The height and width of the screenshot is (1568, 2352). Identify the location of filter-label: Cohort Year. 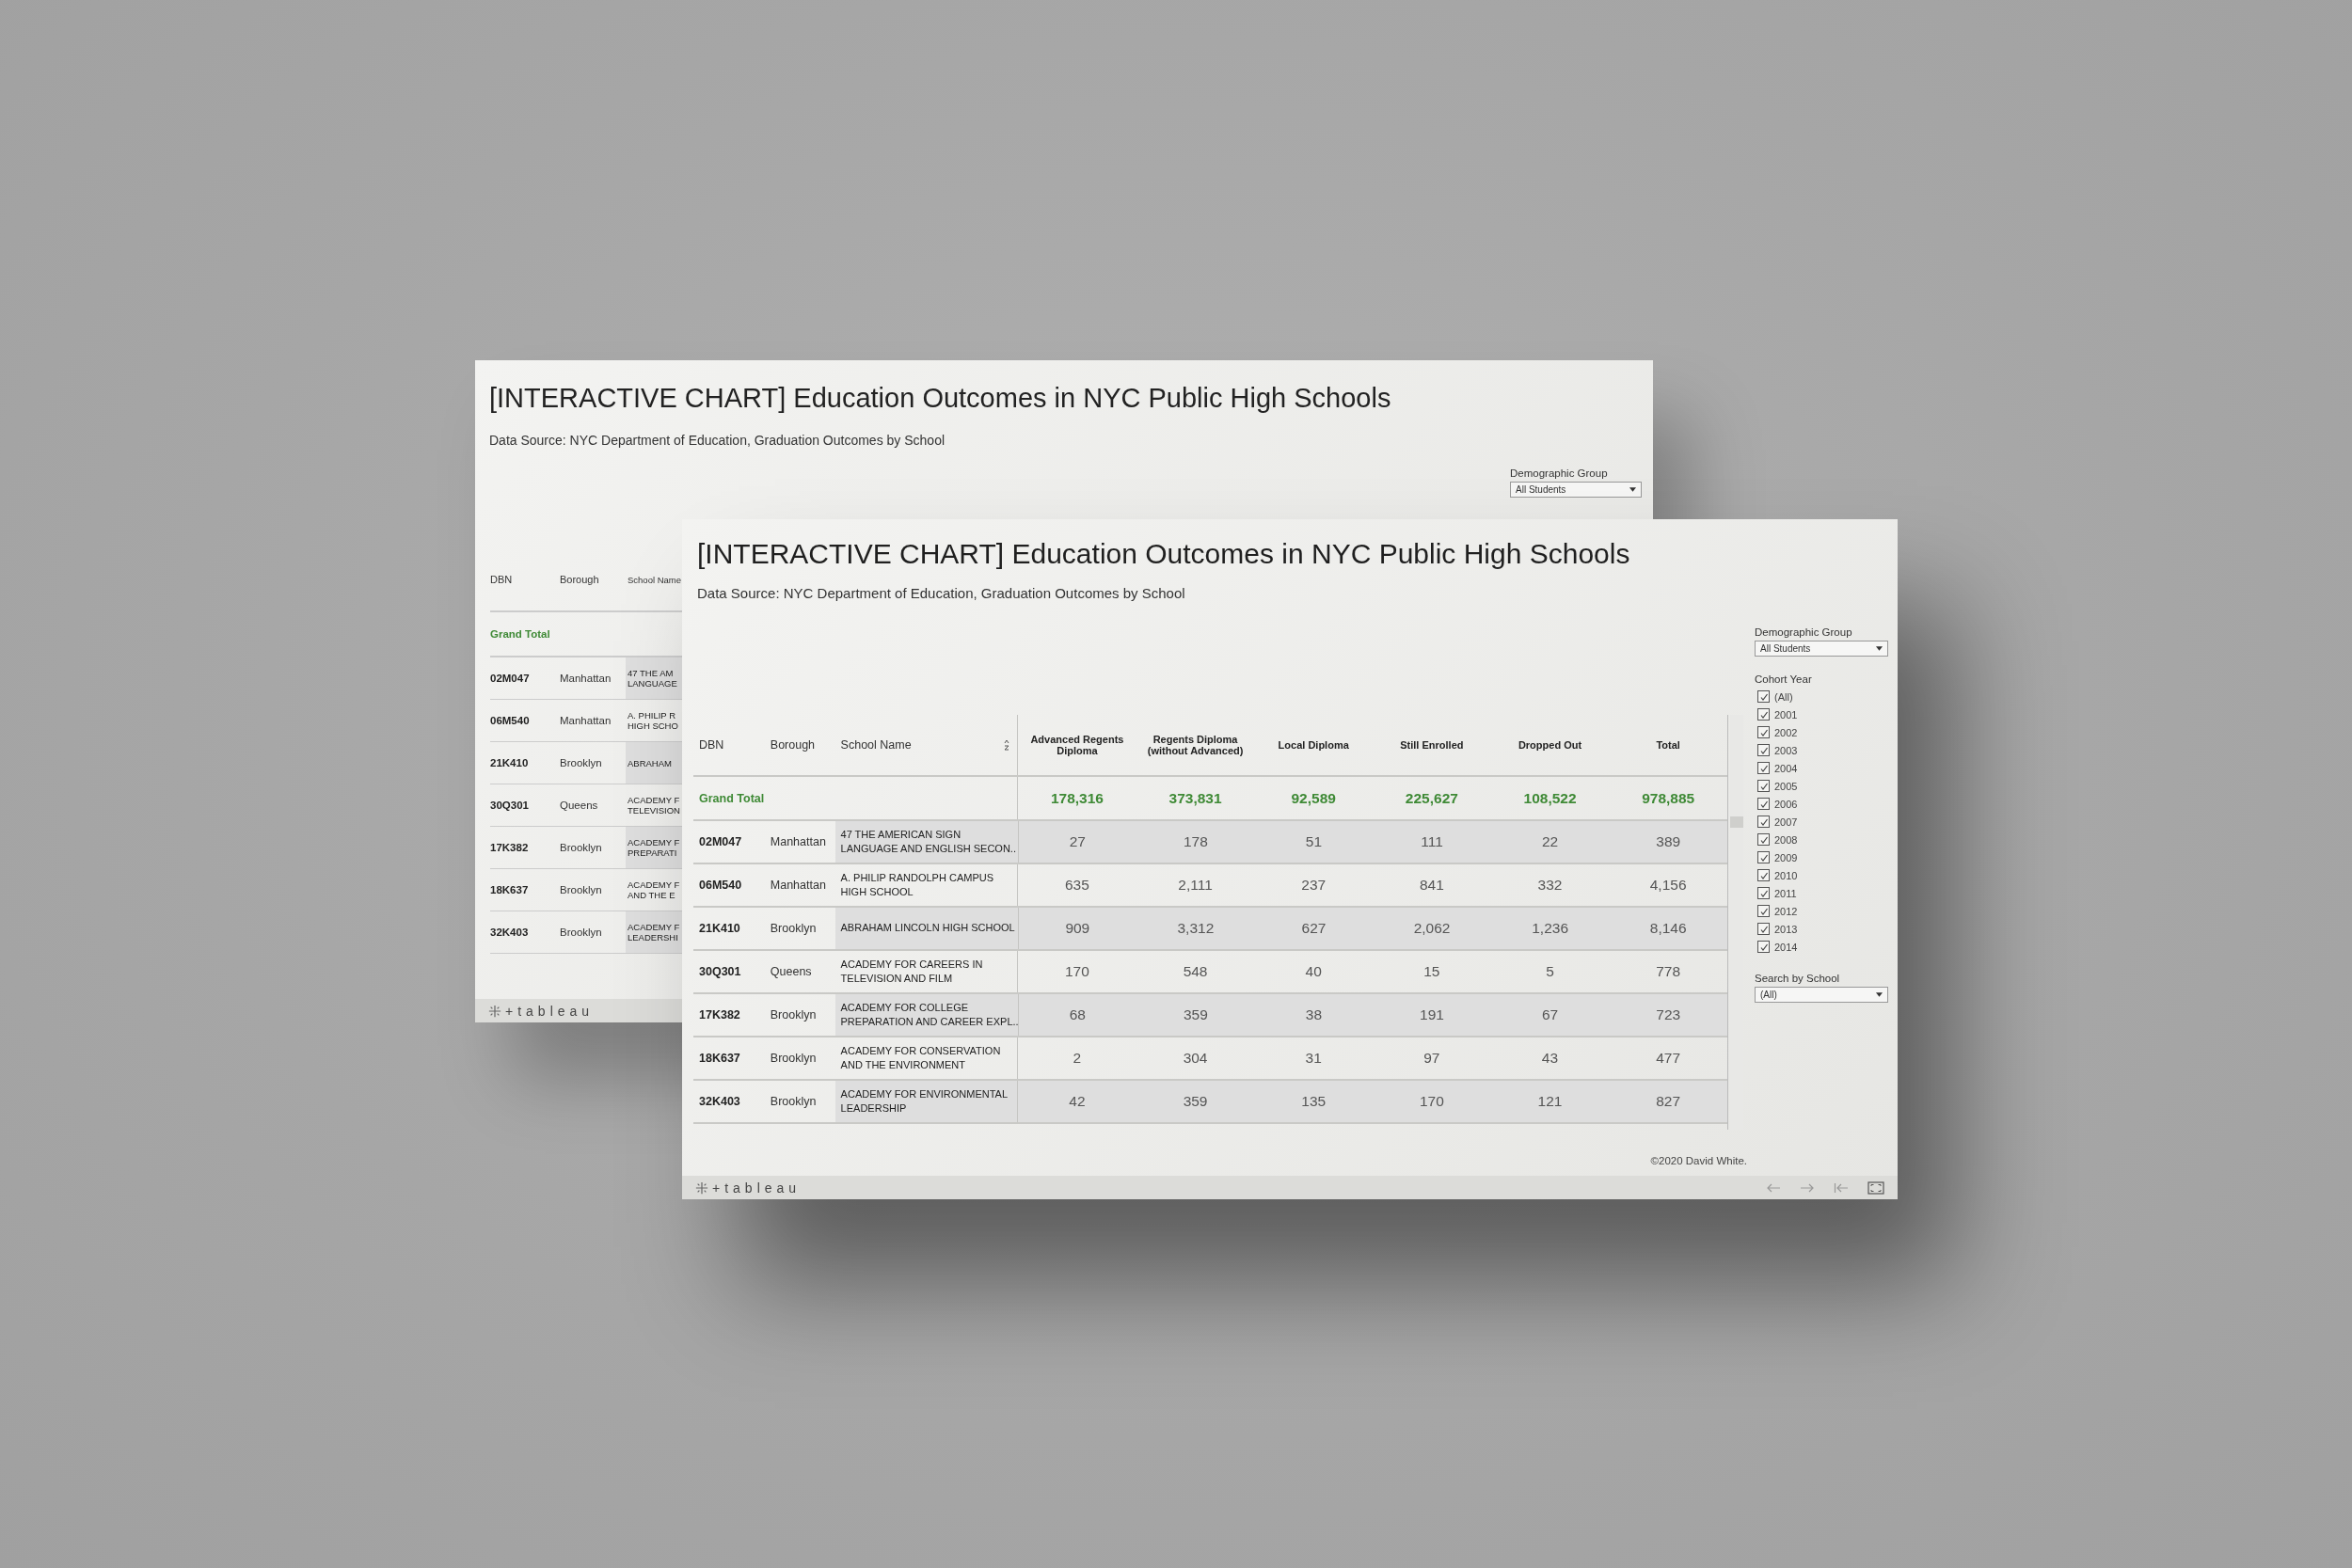
(1784, 679).